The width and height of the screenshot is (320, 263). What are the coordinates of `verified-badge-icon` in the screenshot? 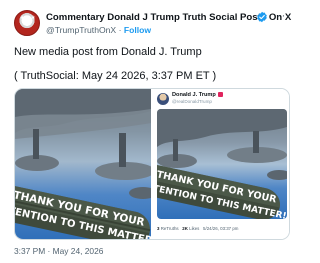 It's located at (262, 17).